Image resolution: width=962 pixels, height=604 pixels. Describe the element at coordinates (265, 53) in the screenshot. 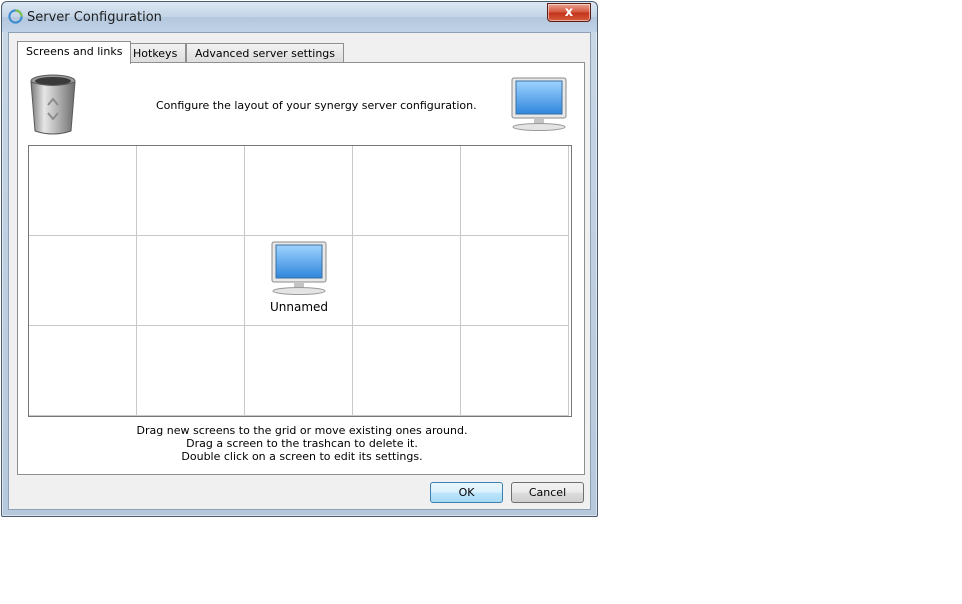

I see `tab-advanced-server-settings: Advanced server settings` at that location.